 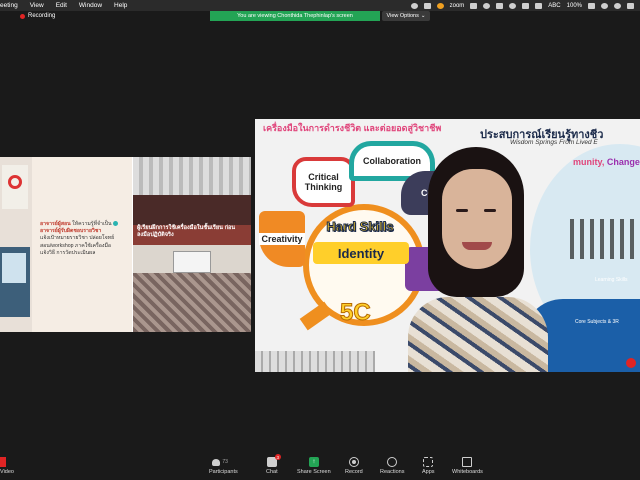 What do you see at coordinates (539, 5) in the screenshot?
I see `user-icon` at bounding box center [539, 5].